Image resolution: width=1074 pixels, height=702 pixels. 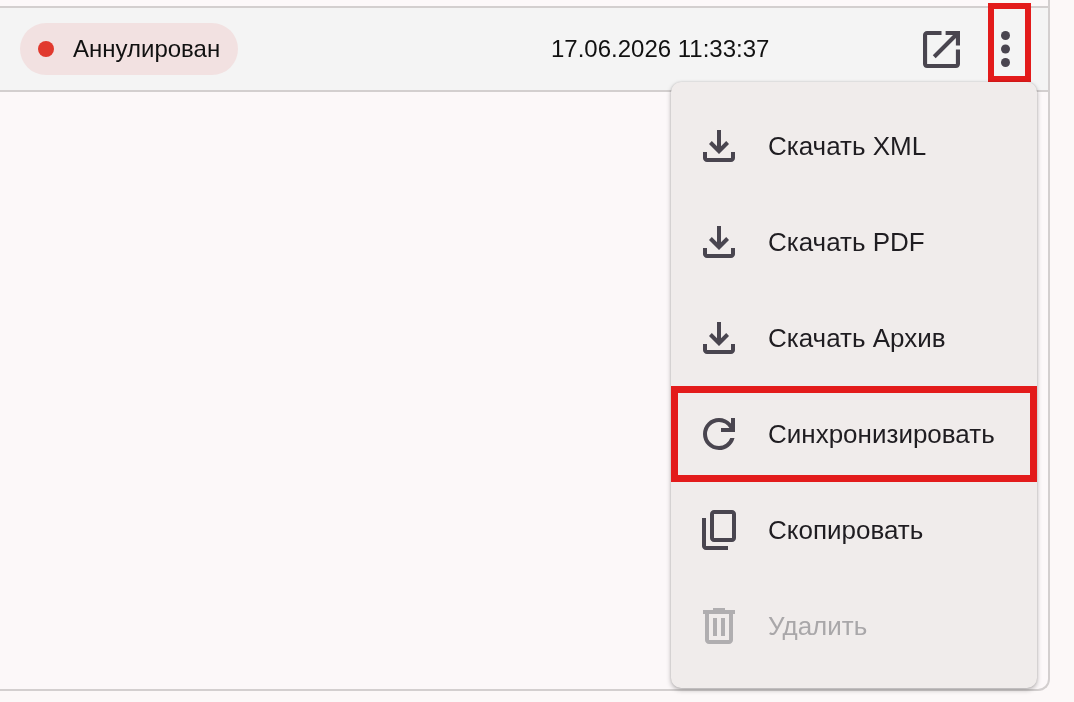 What do you see at coordinates (719, 530) in the screenshot?
I see `copy-icon` at bounding box center [719, 530].